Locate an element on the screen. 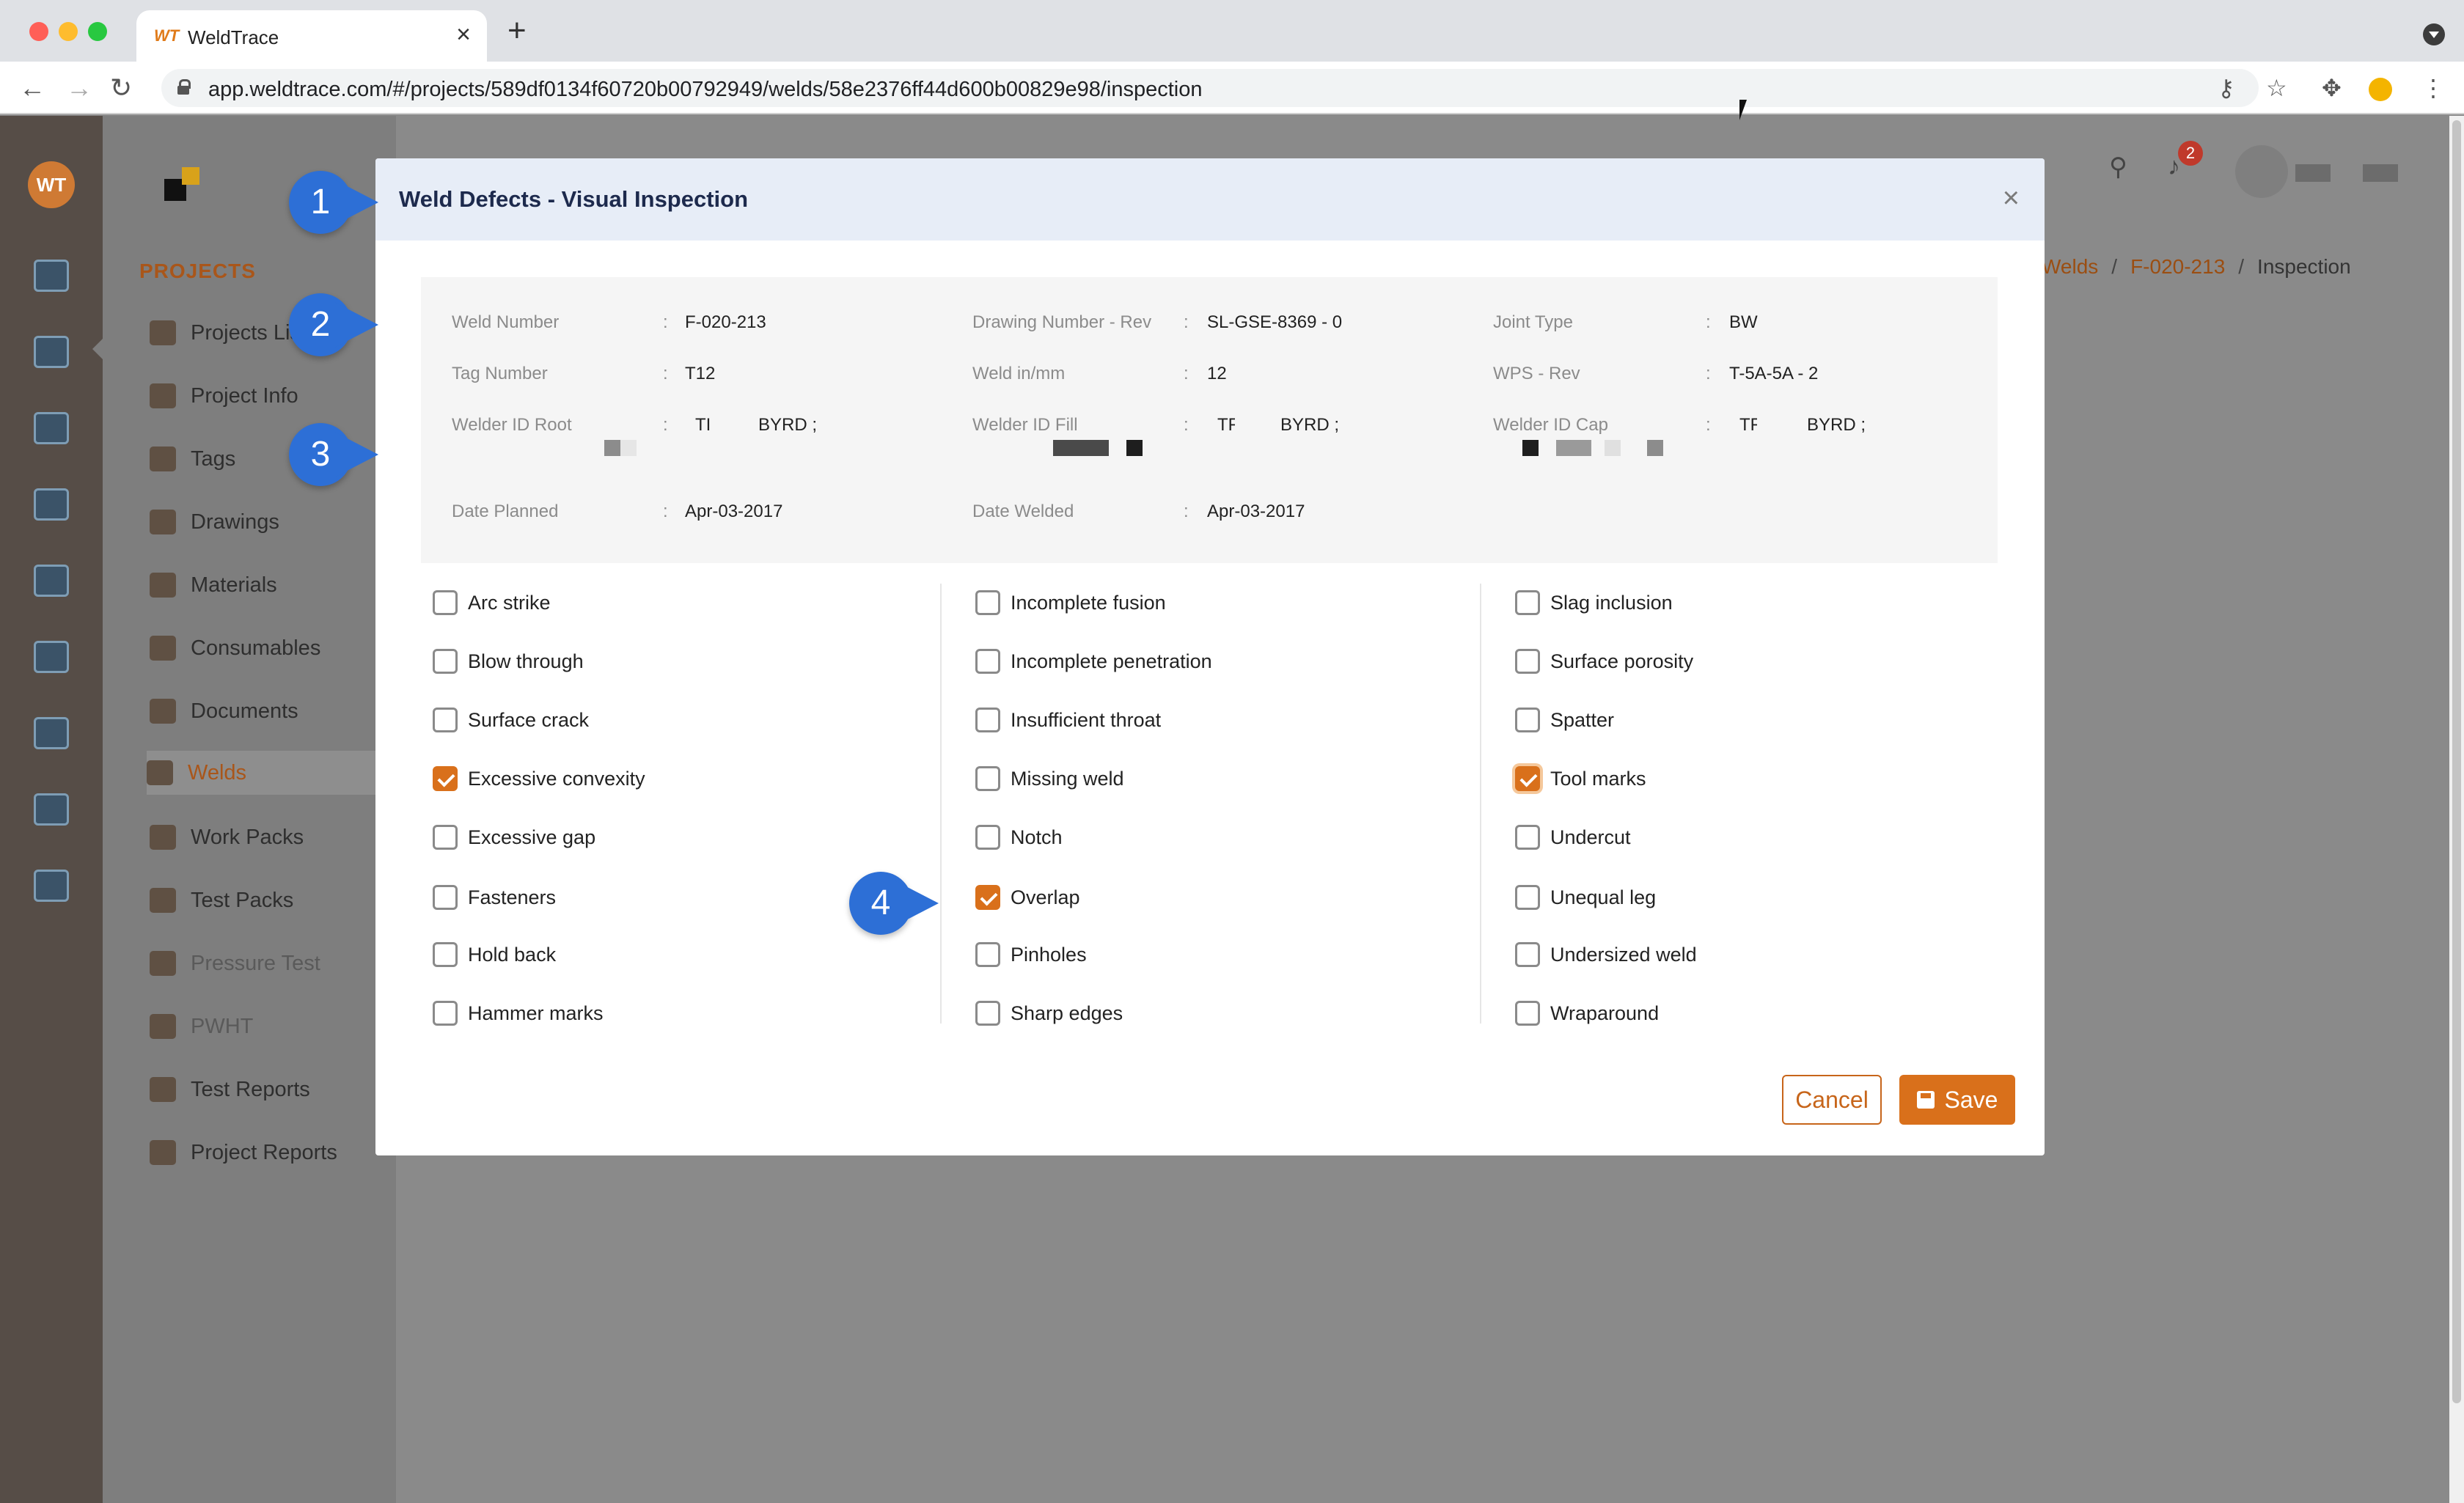 The height and width of the screenshot is (1503, 2464). defect-item-overlap: Overlap is located at coordinates (1027, 897).